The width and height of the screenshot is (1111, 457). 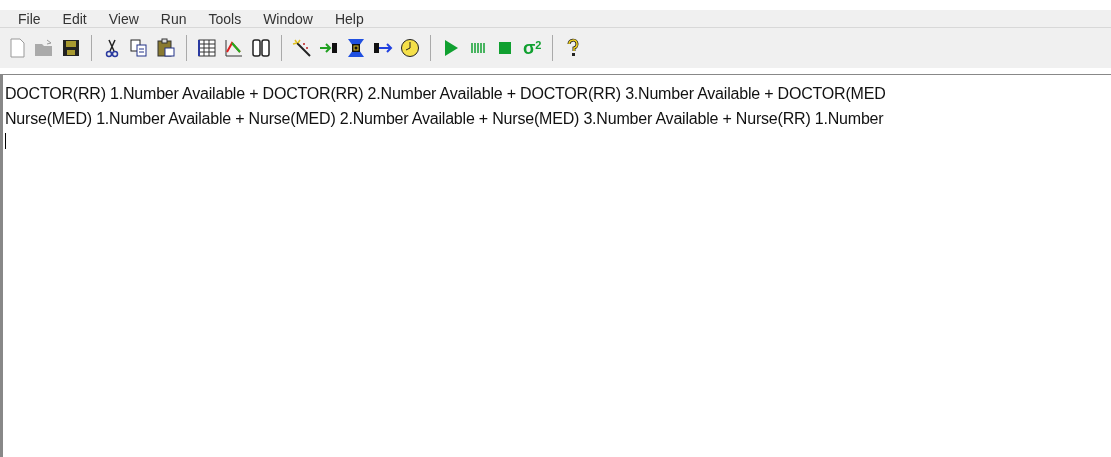 What do you see at coordinates (123, 18) in the screenshot?
I see `menu-item: View` at bounding box center [123, 18].